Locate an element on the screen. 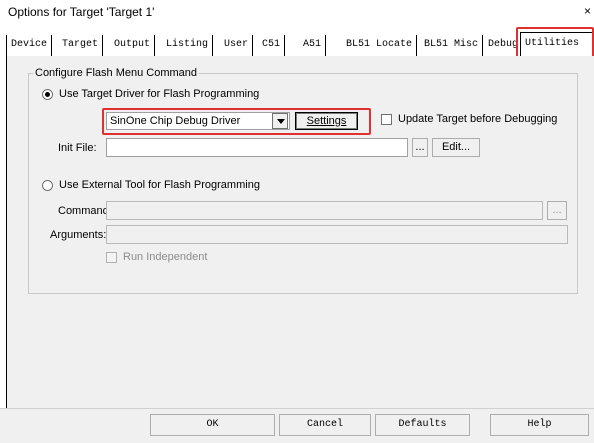 This screenshot has width=594, height=443. command-input is located at coordinates (324, 210).